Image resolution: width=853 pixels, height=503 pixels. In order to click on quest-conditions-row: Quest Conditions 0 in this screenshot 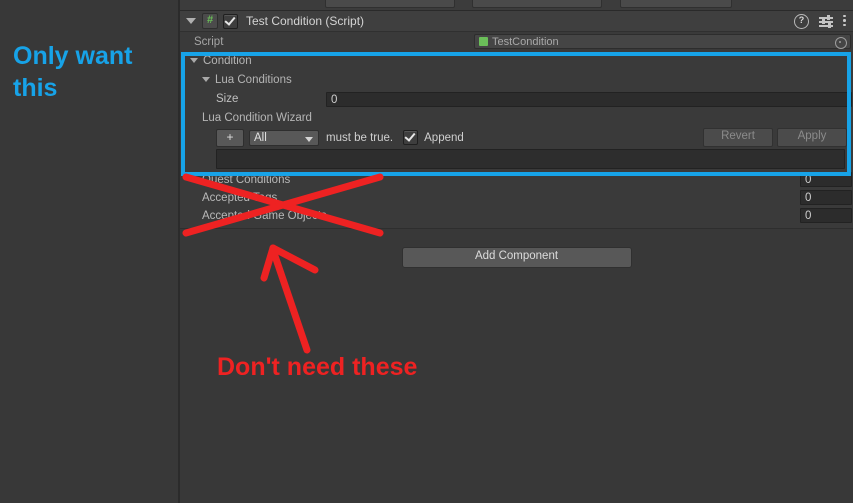, I will do `click(516, 180)`.